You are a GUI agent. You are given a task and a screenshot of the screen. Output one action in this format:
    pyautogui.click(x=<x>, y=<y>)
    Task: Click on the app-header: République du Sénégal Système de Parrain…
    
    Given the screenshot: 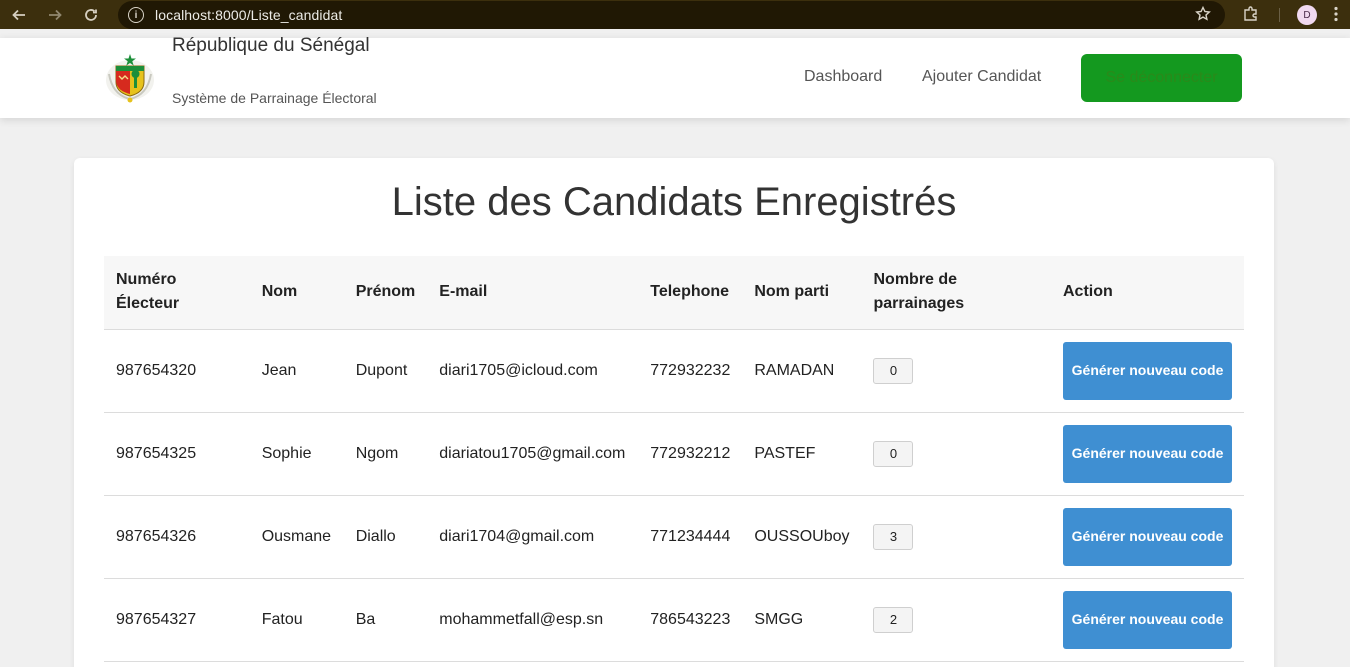 What is the action you would take?
    pyautogui.click(x=675, y=76)
    